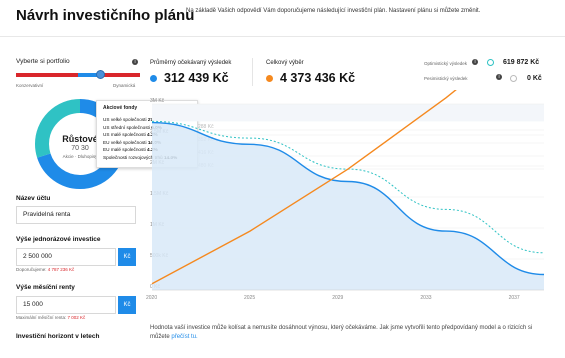 This screenshot has width=565, height=358. Describe the element at coordinates (66, 305) in the screenshot. I see `monthly-rent-input: 15 000` at that location.